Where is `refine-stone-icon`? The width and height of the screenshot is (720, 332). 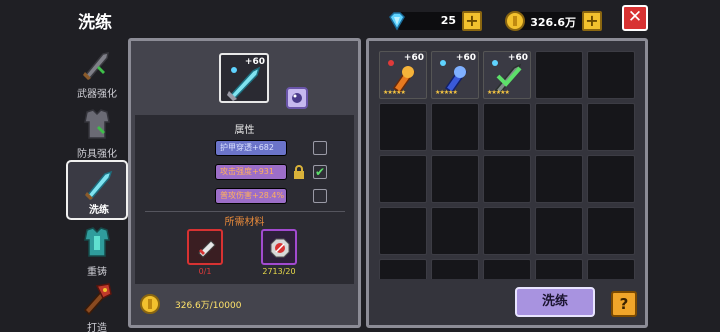
refine-stone-icon is located at coordinates (280, 248).